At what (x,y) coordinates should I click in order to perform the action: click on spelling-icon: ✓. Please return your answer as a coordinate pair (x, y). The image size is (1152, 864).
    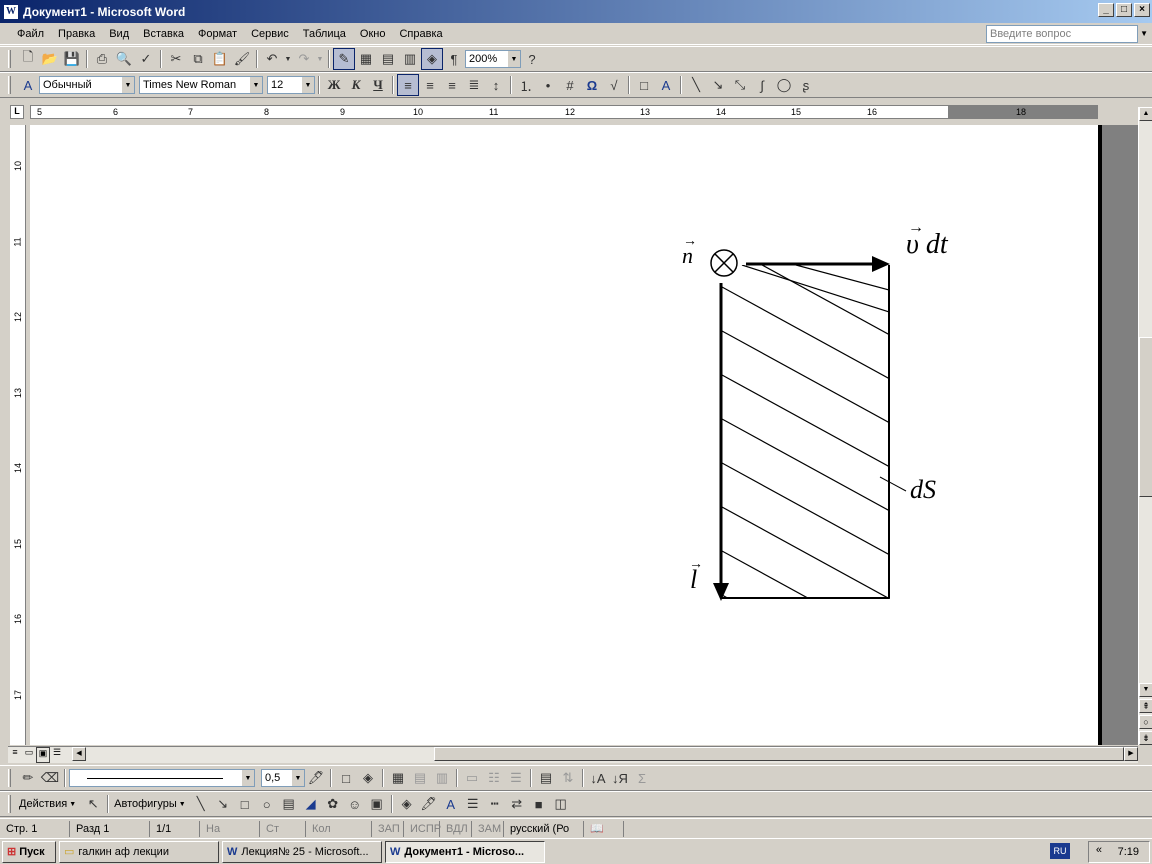
    Looking at the image, I should click on (146, 59).